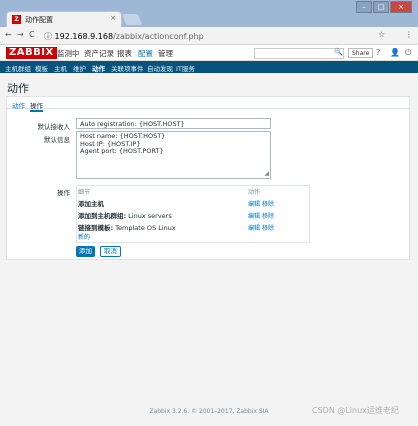  What do you see at coordinates (48, 36) in the screenshot?
I see `info-icon: ⓘ` at bounding box center [48, 36].